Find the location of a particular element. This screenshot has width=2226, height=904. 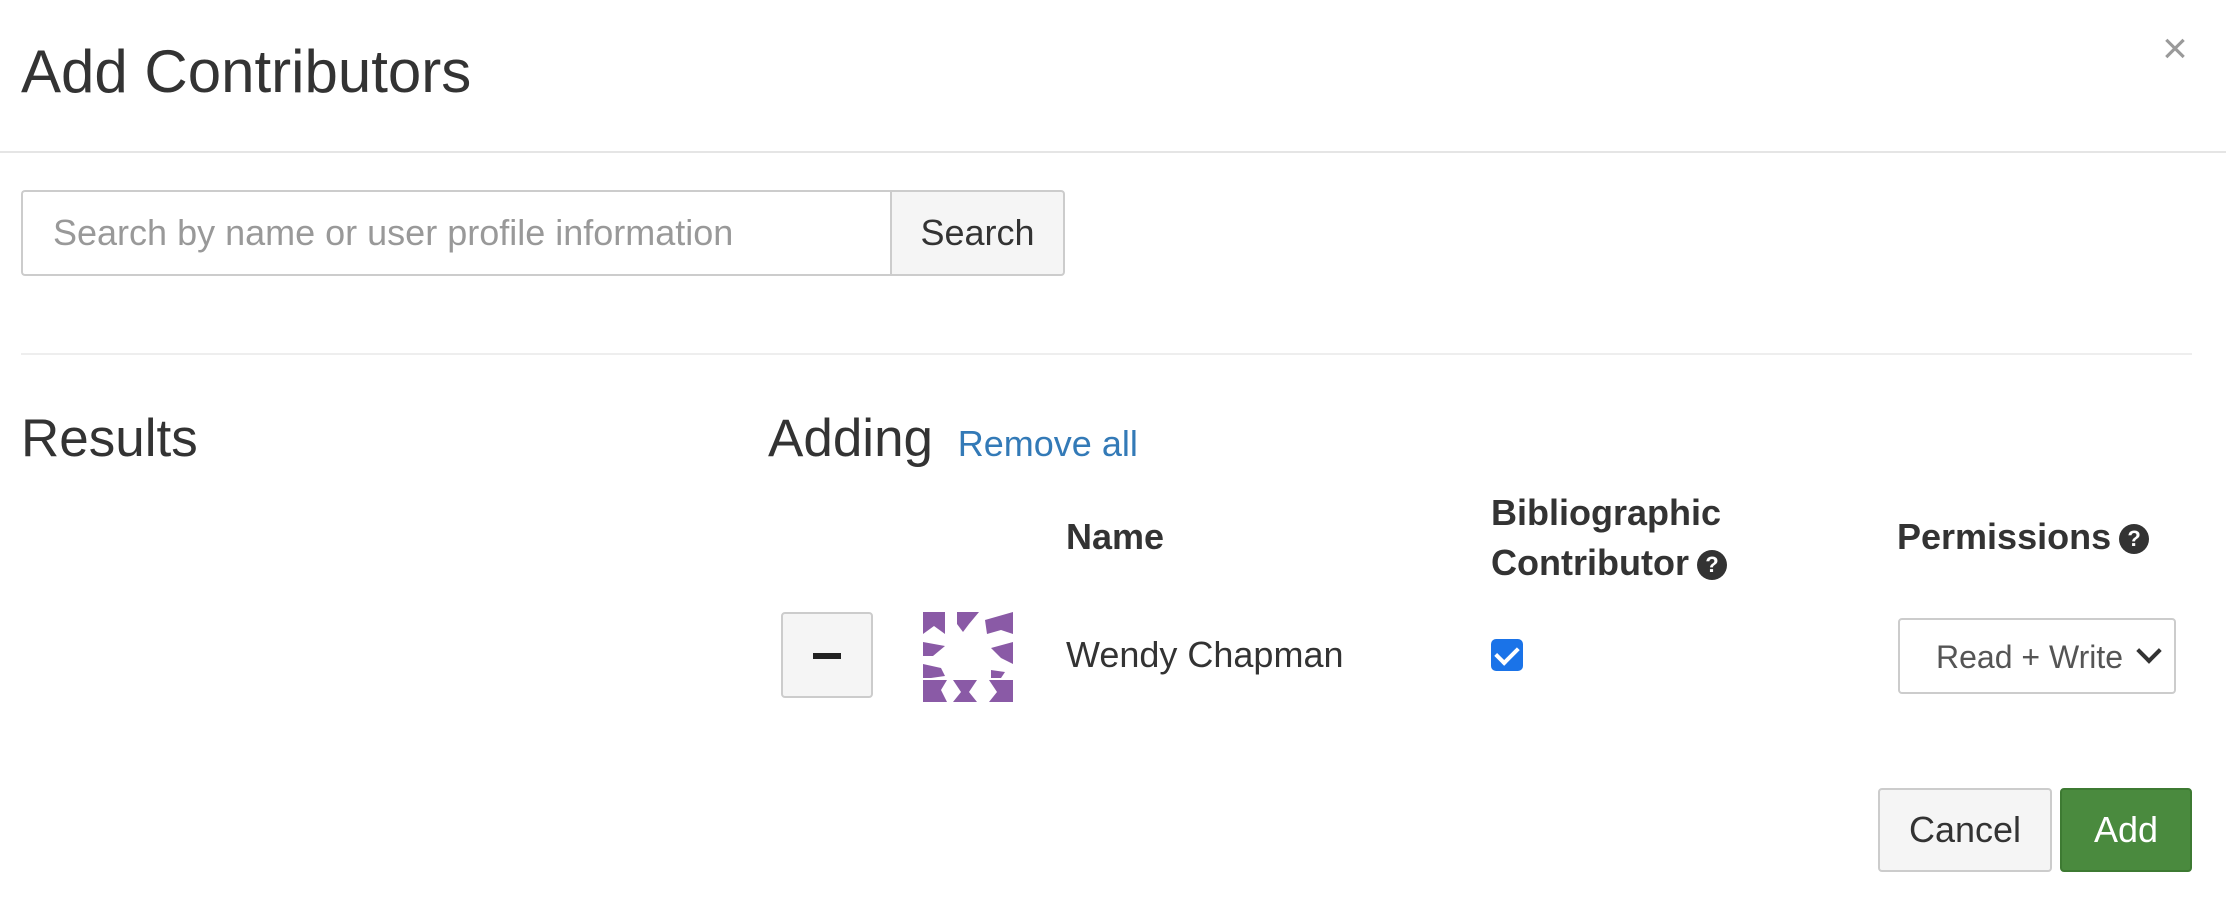

adding-heading: Adding Remove all is located at coordinates (953, 441).